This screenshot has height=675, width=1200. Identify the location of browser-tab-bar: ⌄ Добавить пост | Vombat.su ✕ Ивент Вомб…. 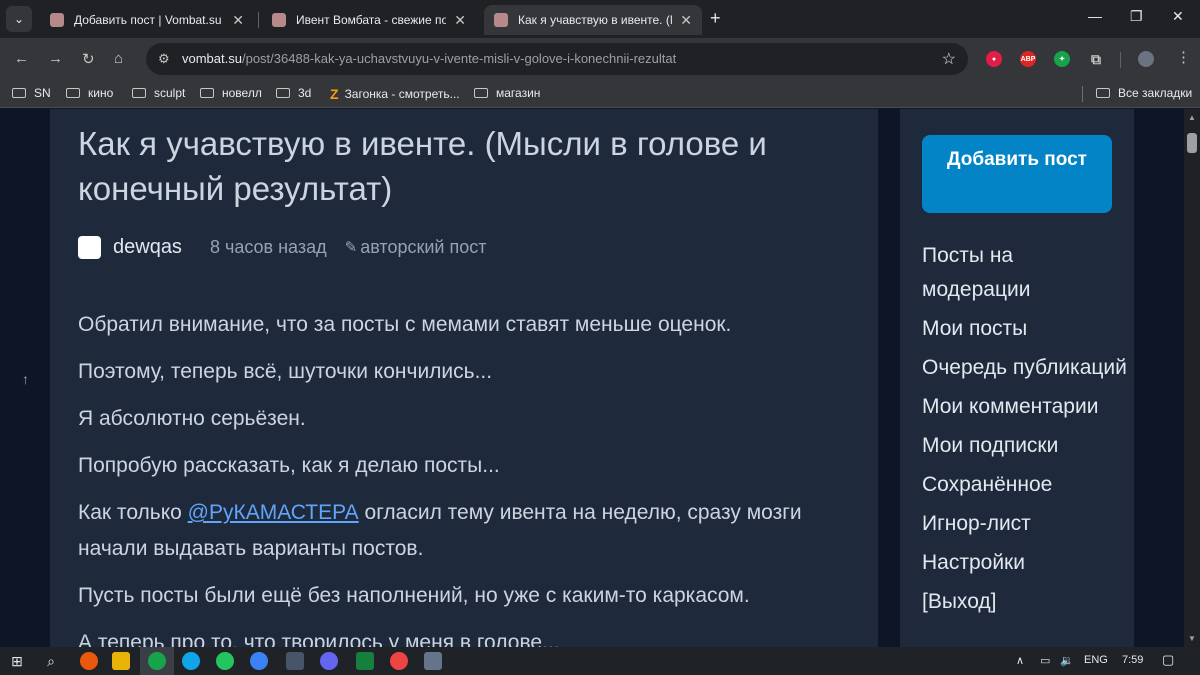
(600, 19).